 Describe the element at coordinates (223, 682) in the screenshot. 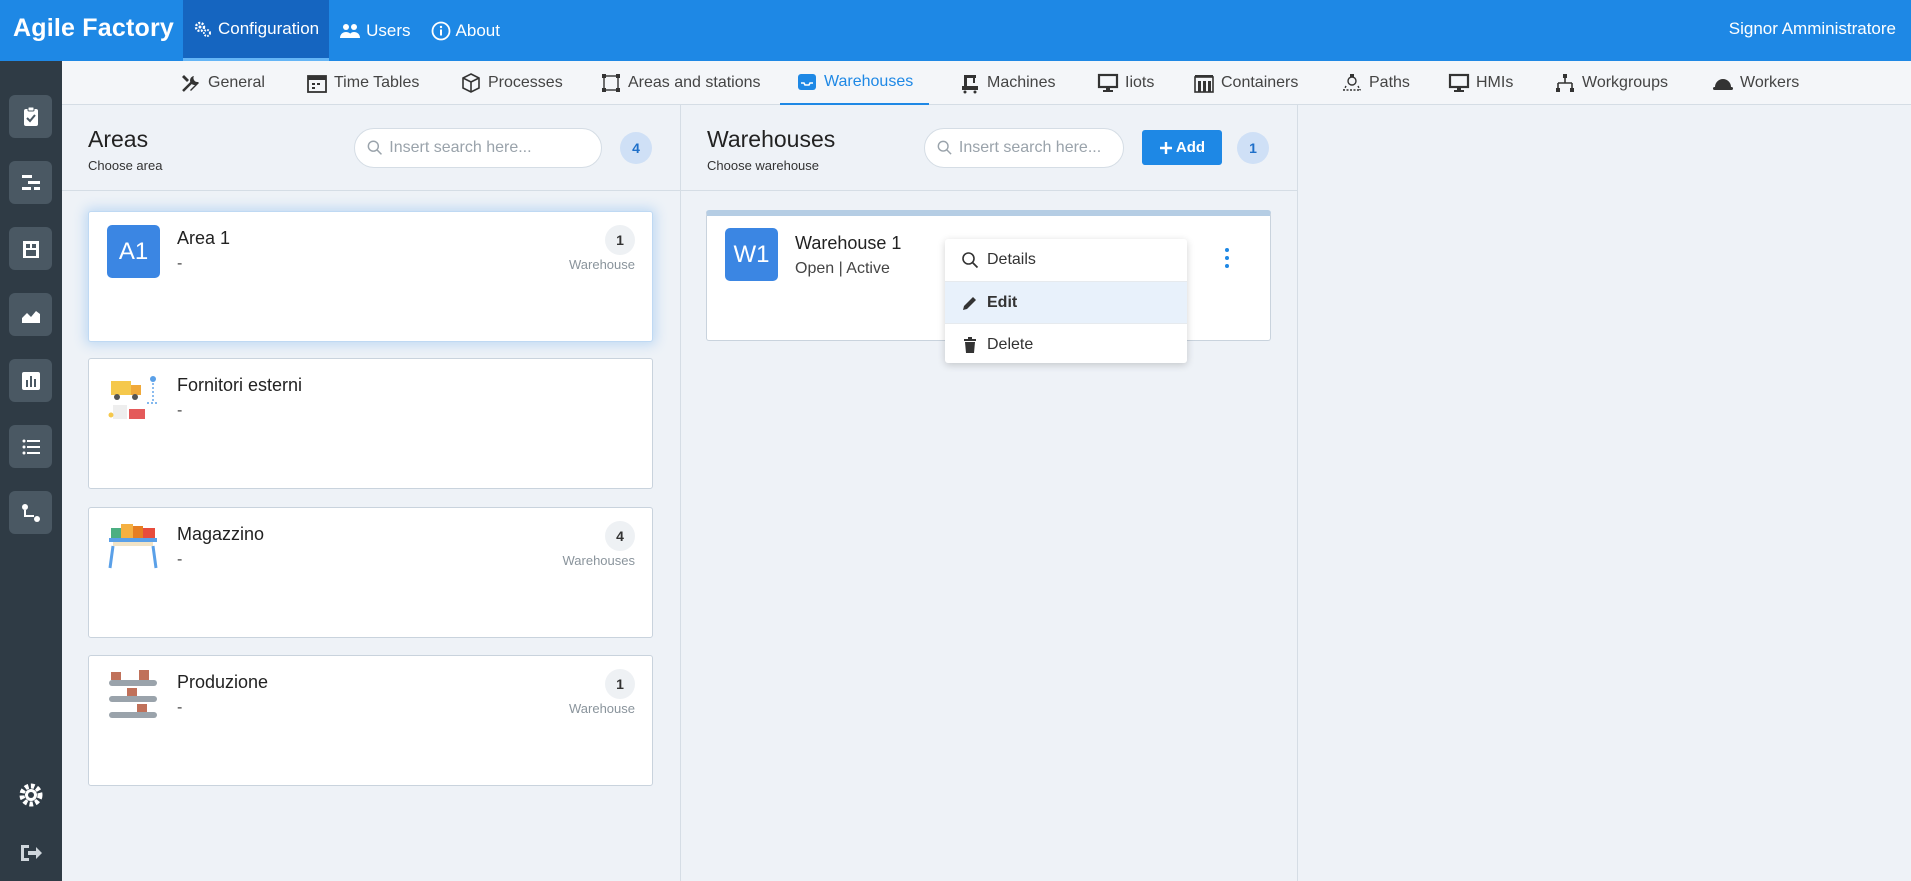

I see `area-name: Produzione` at that location.